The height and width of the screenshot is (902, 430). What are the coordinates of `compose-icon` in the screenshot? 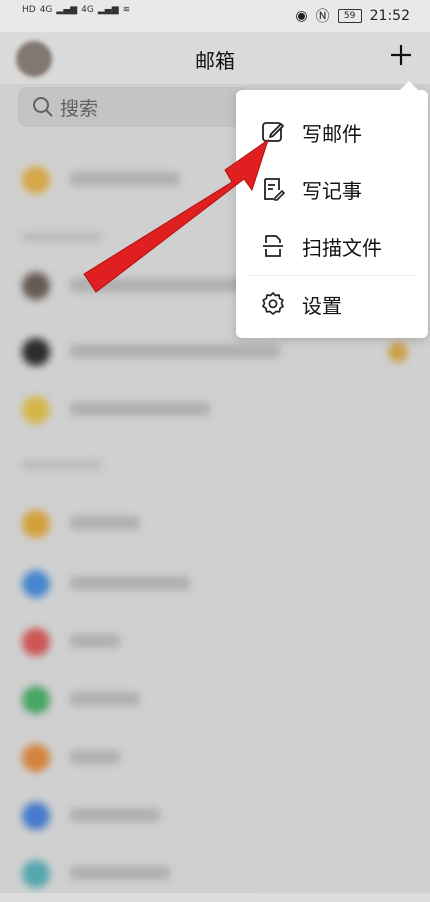 It's located at (273, 132).